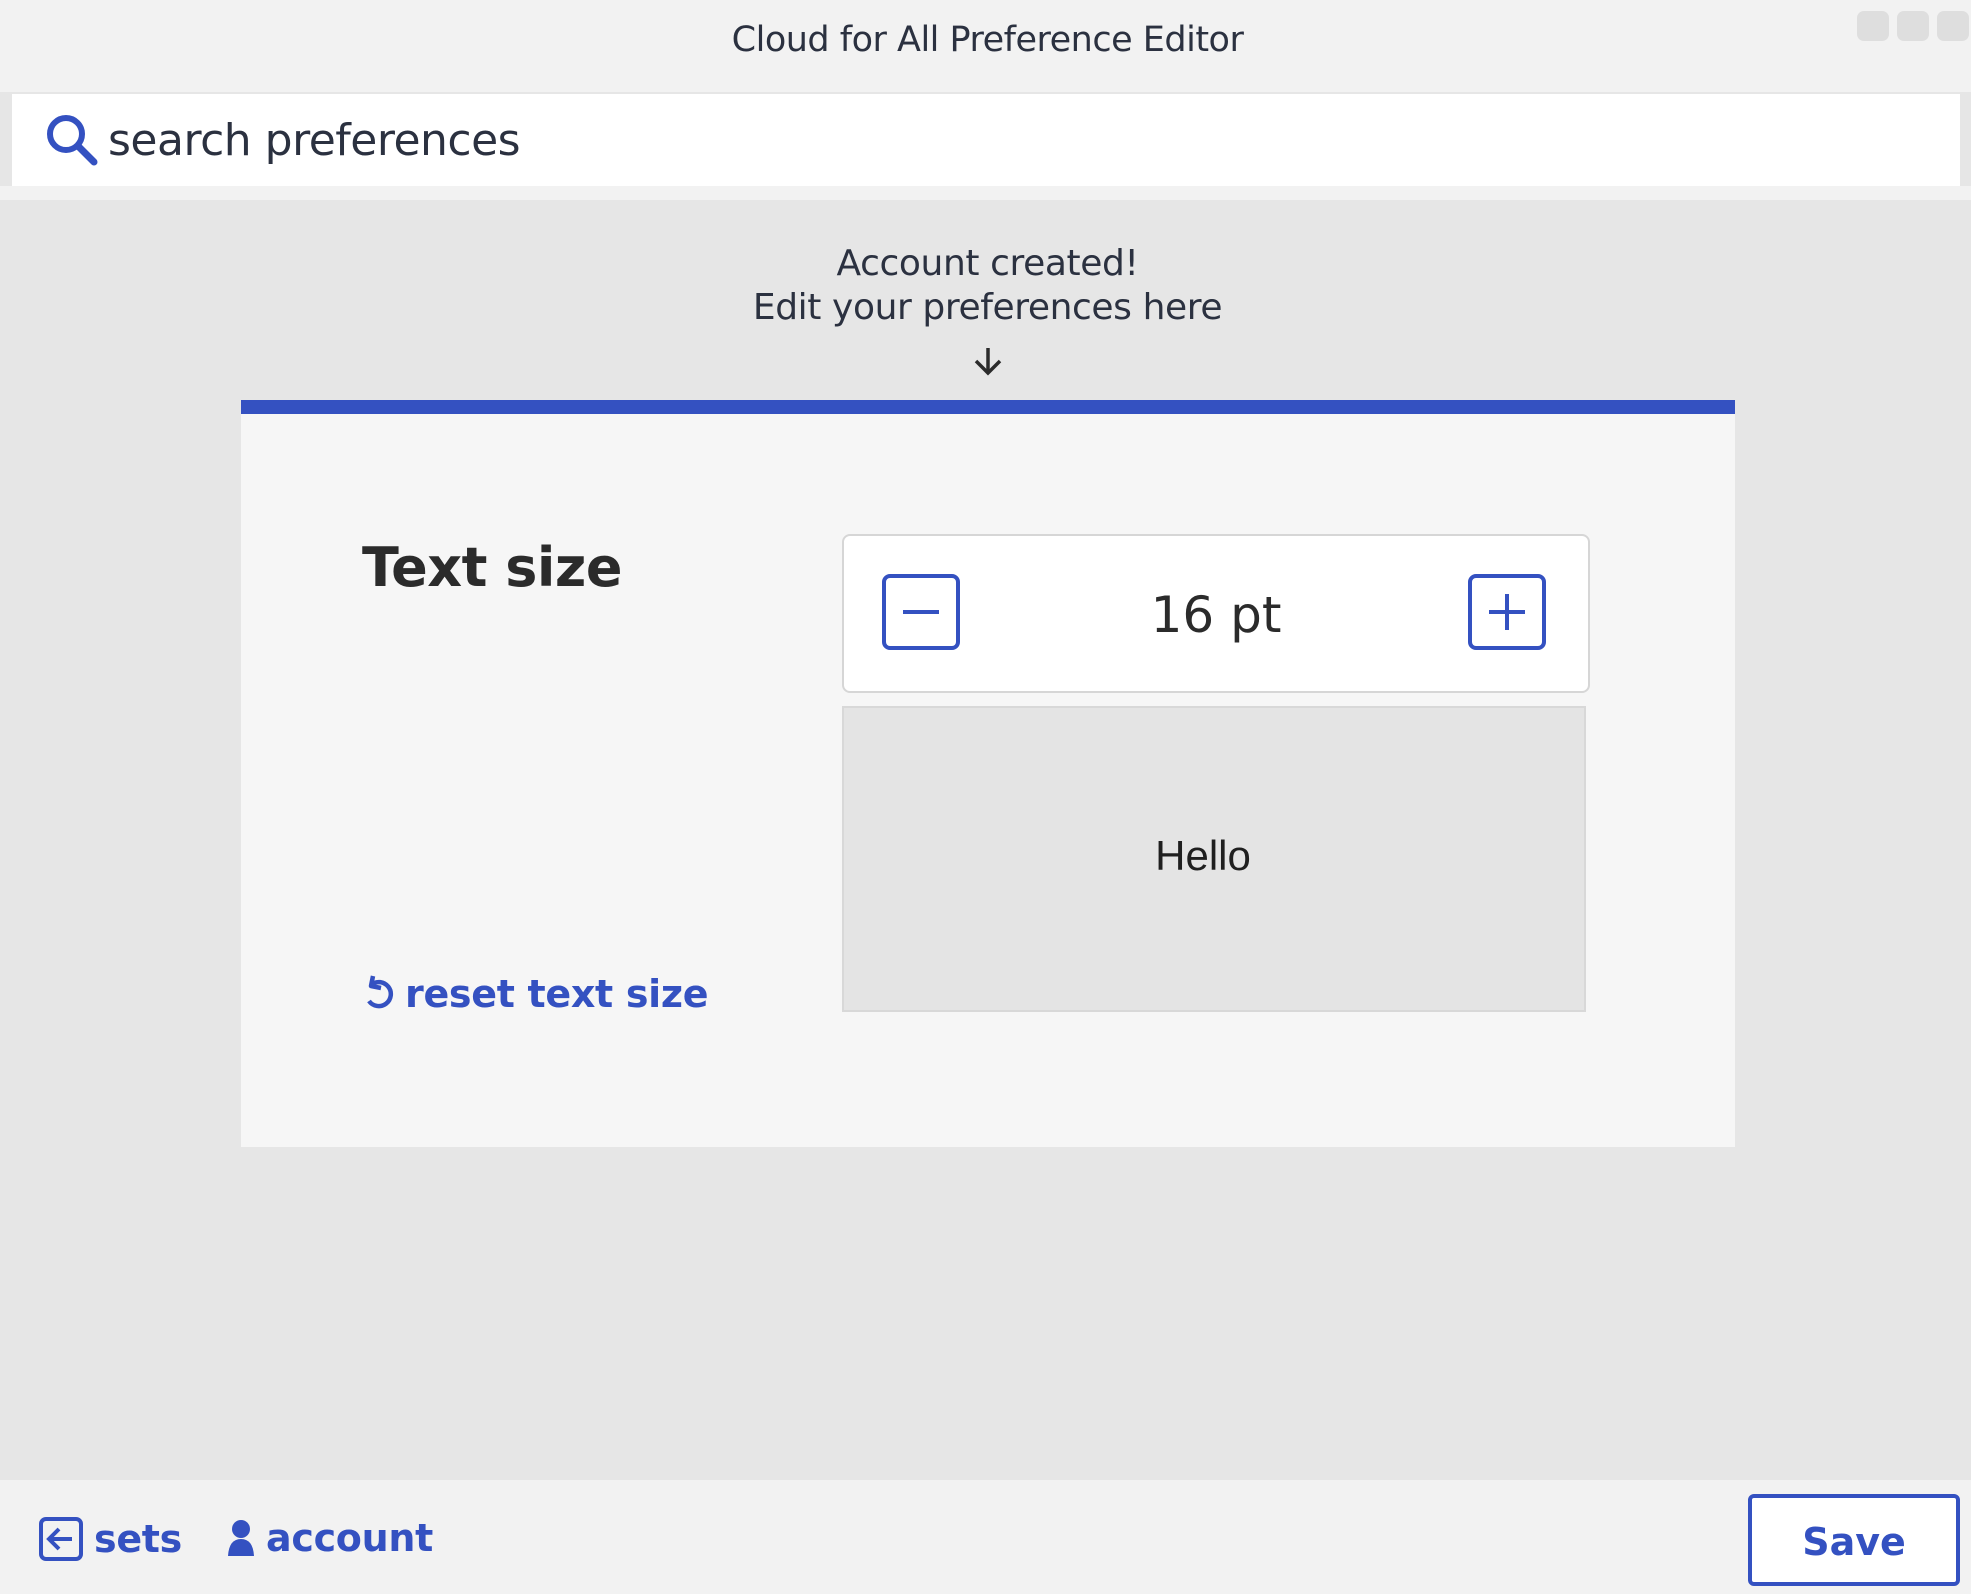 This screenshot has width=1971, height=1594. Describe the element at coordinates (1953, 26) in the screenshot. I see `close-window-button` at that location.